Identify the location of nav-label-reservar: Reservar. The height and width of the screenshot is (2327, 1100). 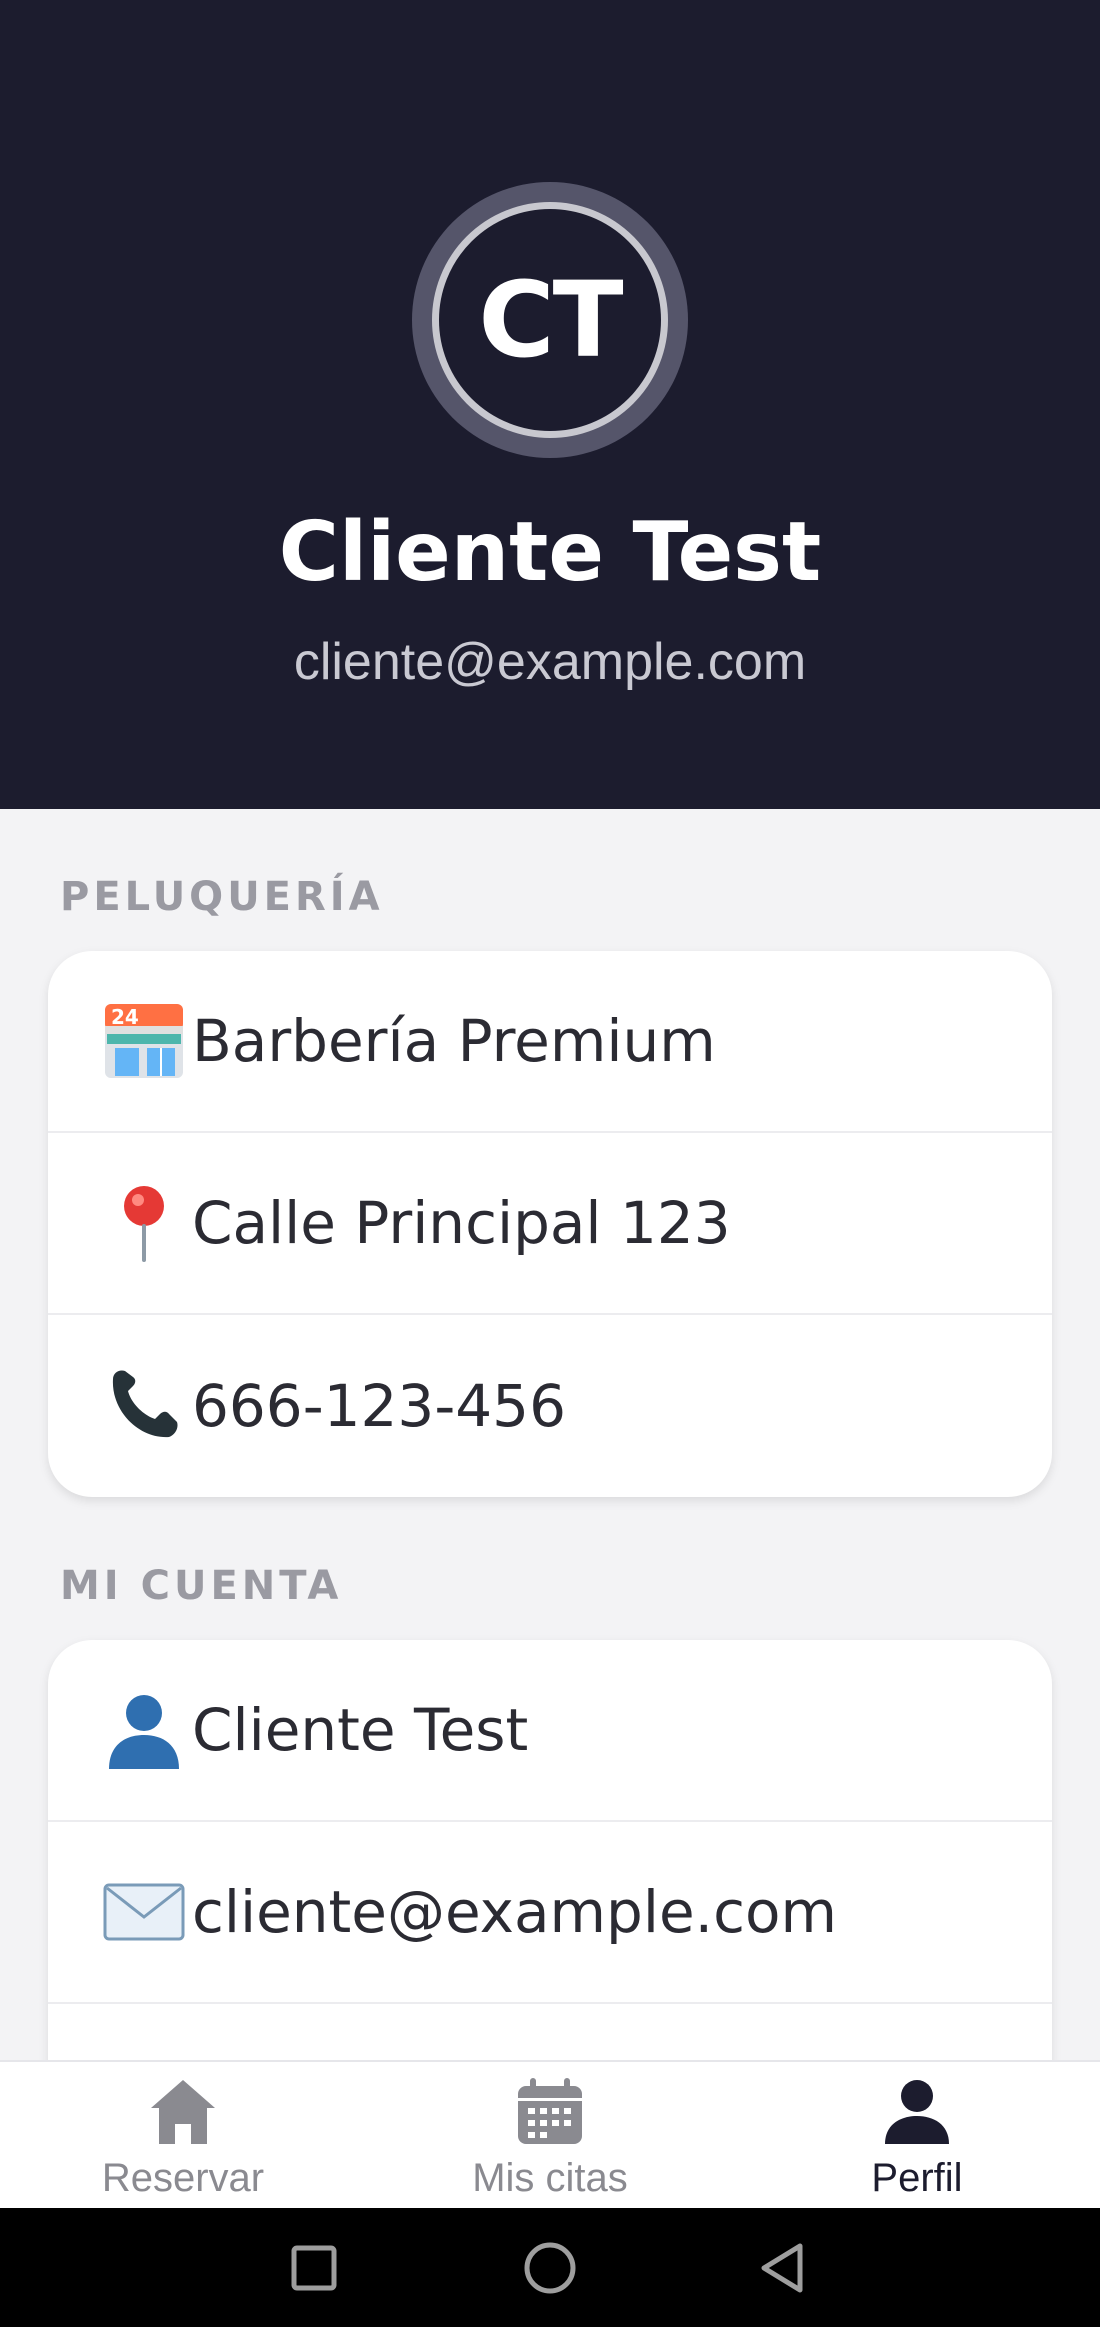
(183, 2178).